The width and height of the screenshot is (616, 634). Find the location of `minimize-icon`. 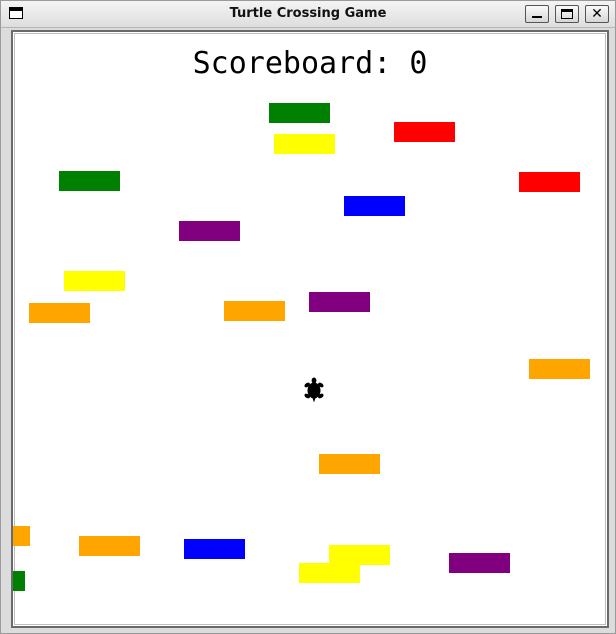

minimize-icon is located at coordinates (537, 17).